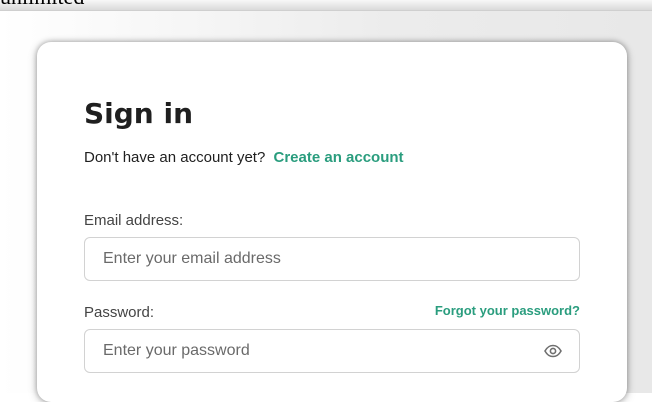 Image resolution: width=652 pixels, height=402 pixels. I want to click on email-field, so click(332, 259).